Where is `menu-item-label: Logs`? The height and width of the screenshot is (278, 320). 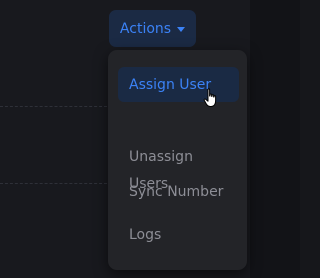 menu-item-label: Logs is located at coordinates (145, 235).